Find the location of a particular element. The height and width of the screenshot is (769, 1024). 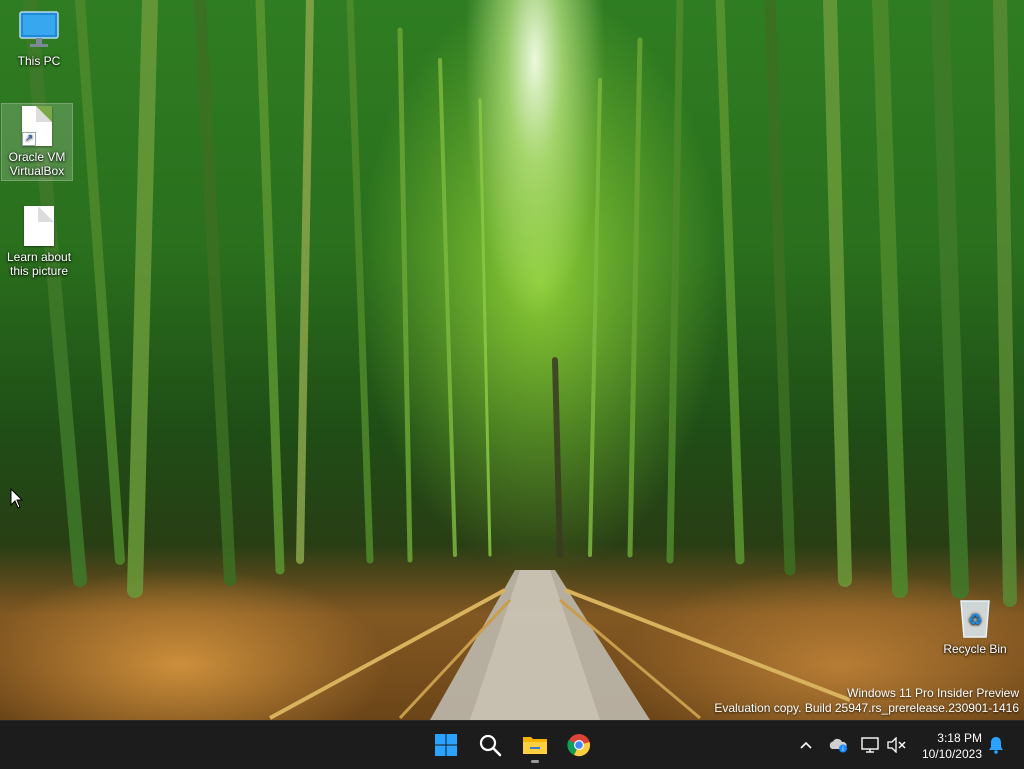

desktop-icon-label: Learn about this picture is located at coordinates (39, 264).